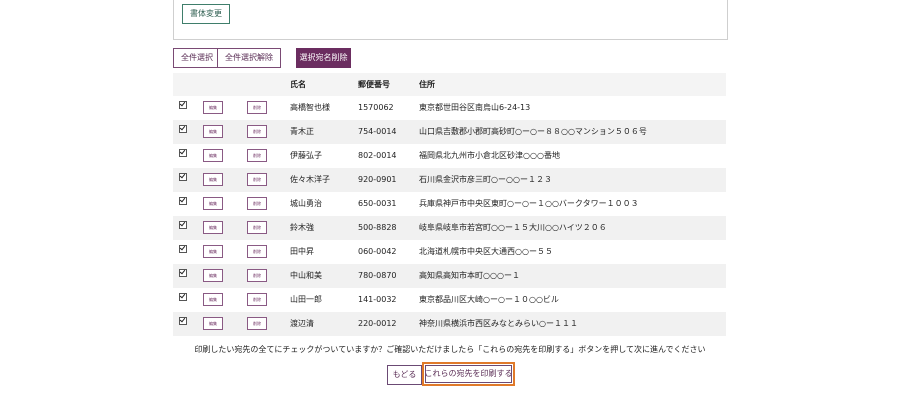  What do you see at coordinates (306, 275) in the screenshot?
I see `row-name: 中山和美` at bounding box center [306, 275].